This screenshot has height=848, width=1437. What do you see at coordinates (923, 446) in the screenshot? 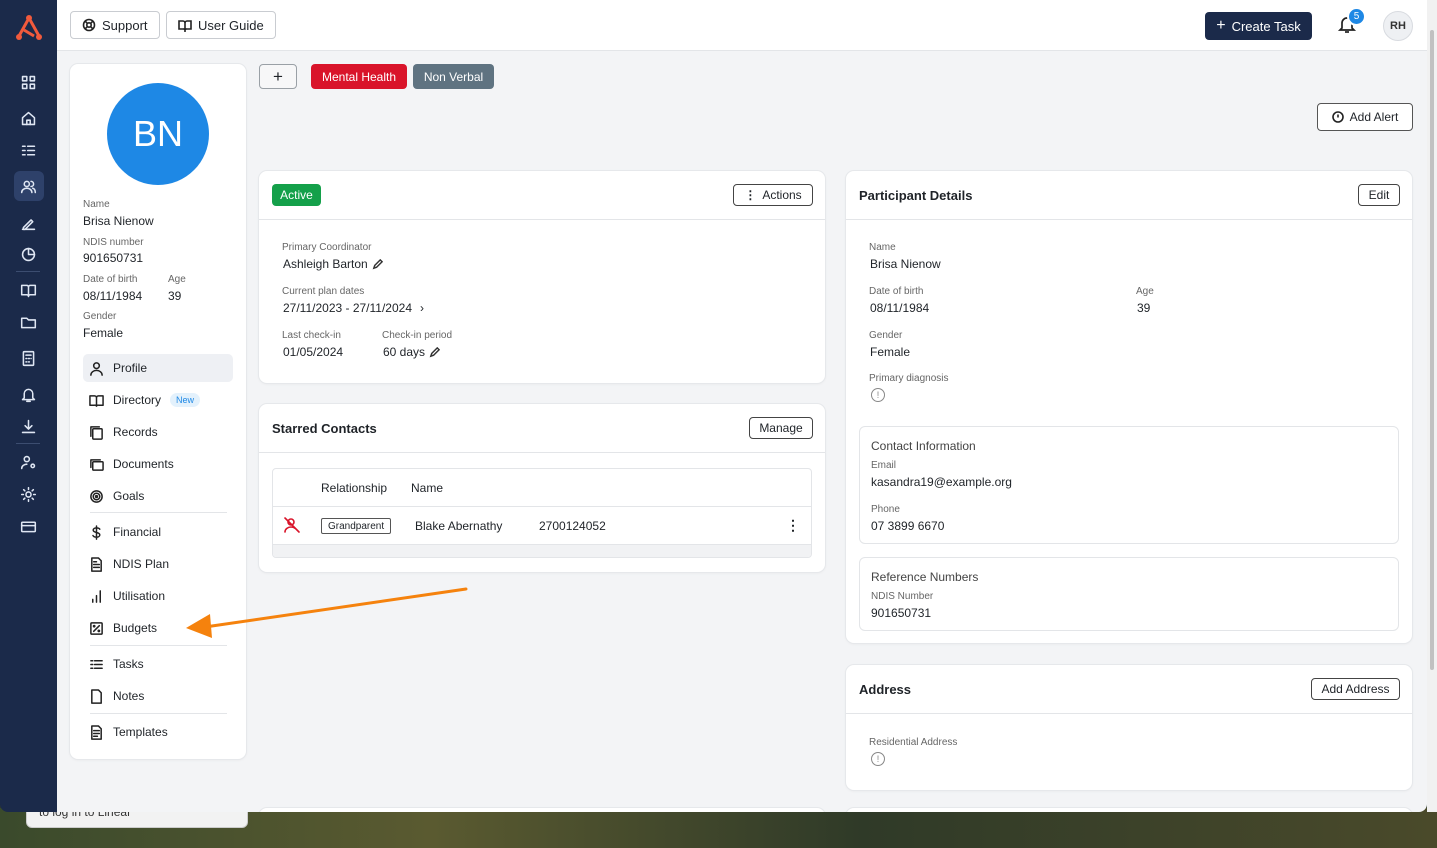
I see `contact-info-title: Contact Information` at bounding box center [923, 446].